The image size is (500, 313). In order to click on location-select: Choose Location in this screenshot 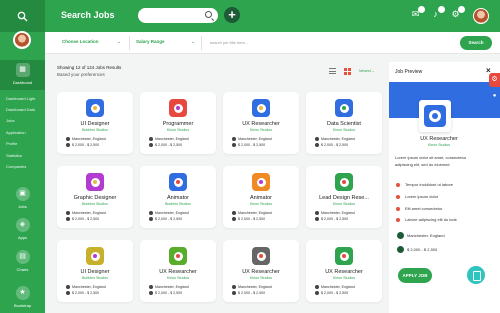, I will do `click(80, 41)`.